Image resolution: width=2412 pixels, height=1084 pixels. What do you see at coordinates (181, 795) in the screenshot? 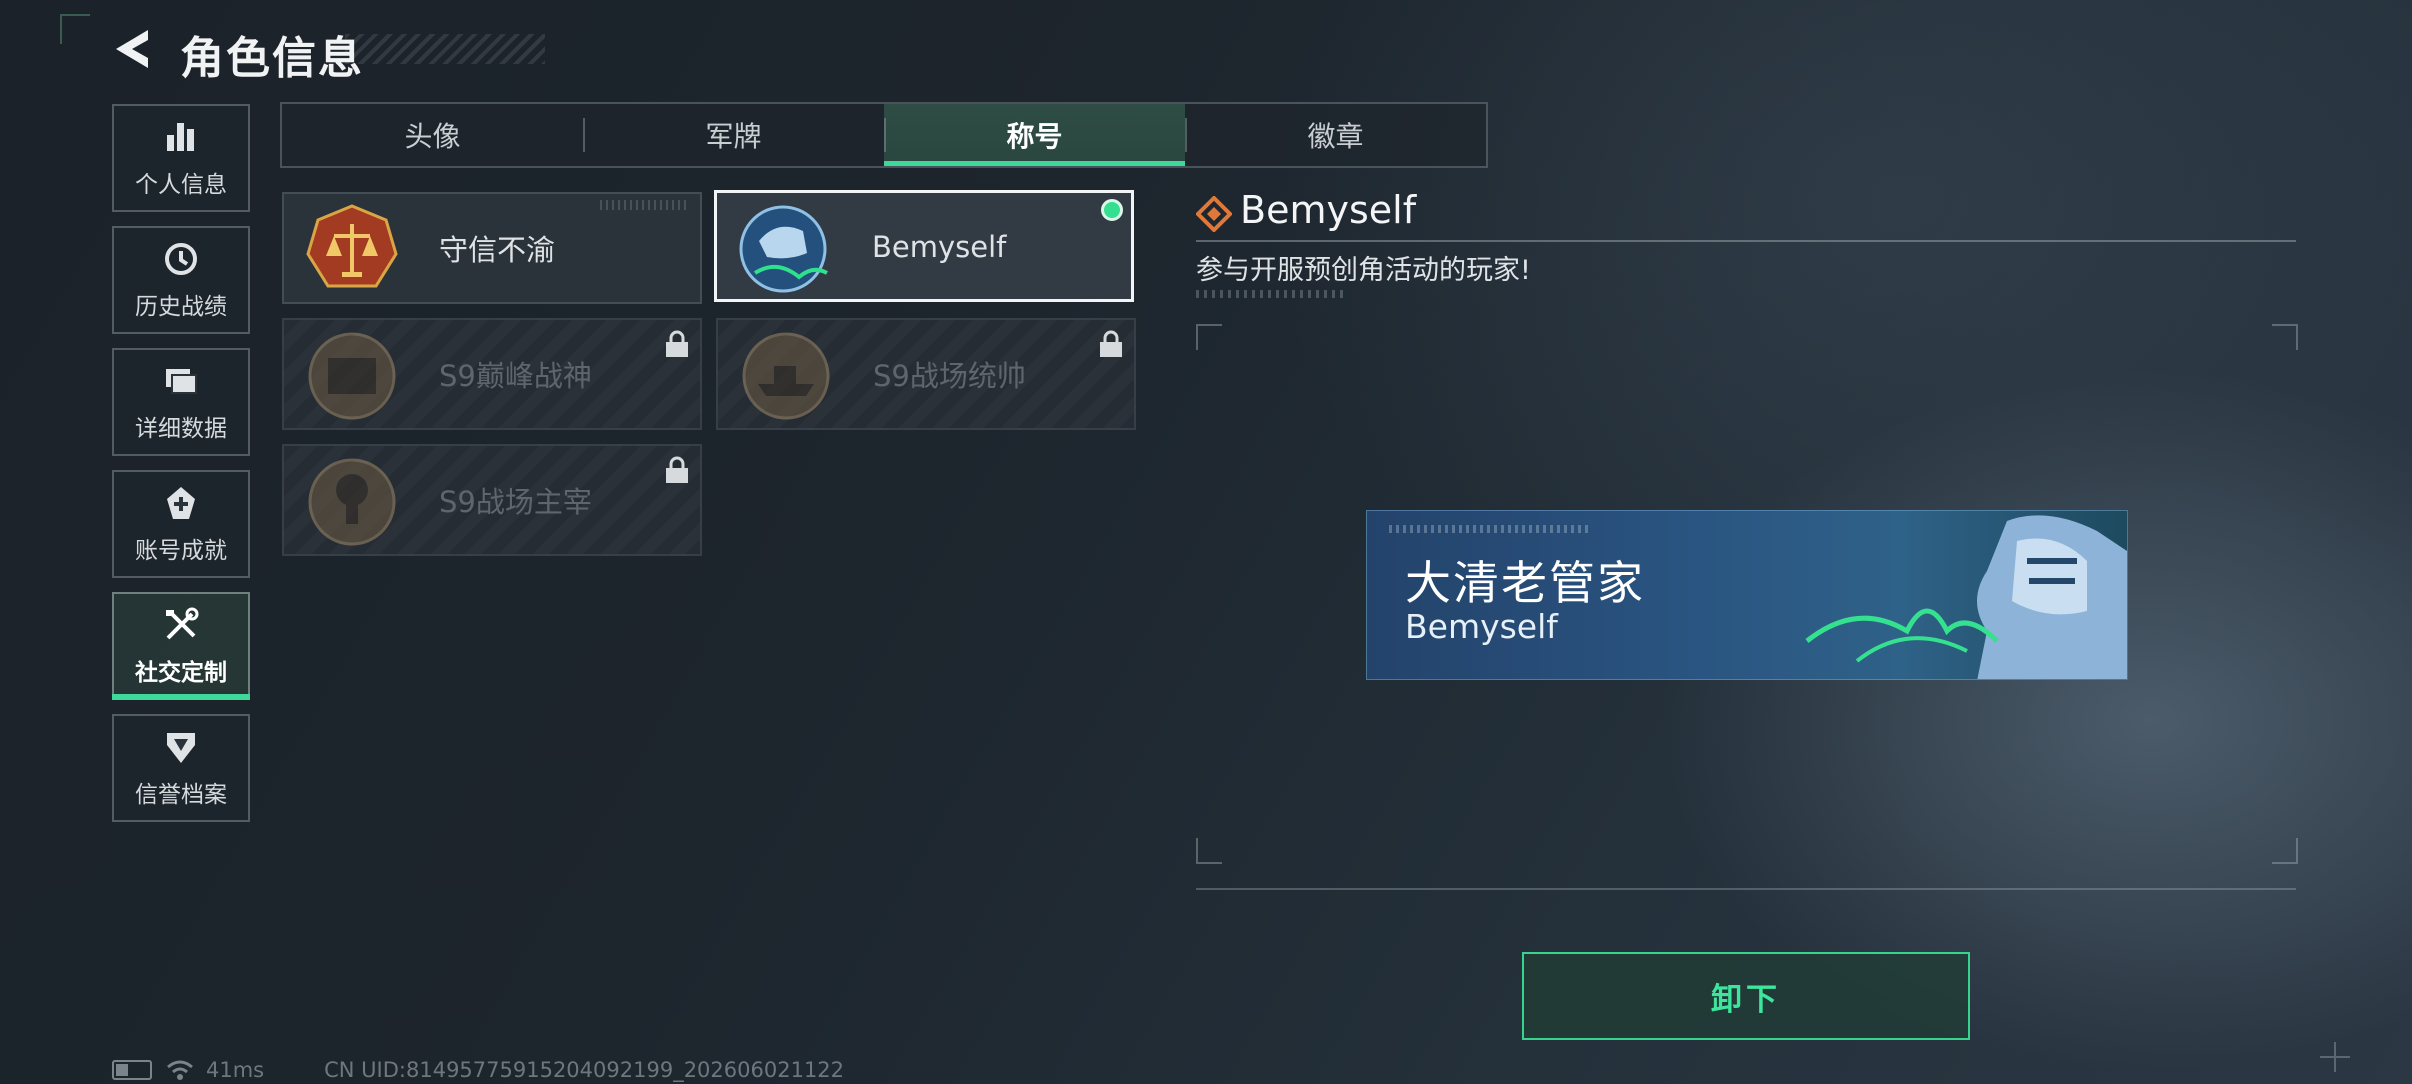
I see `sidebar-item-label: 信誉档案` at bounding box center [181, 795].